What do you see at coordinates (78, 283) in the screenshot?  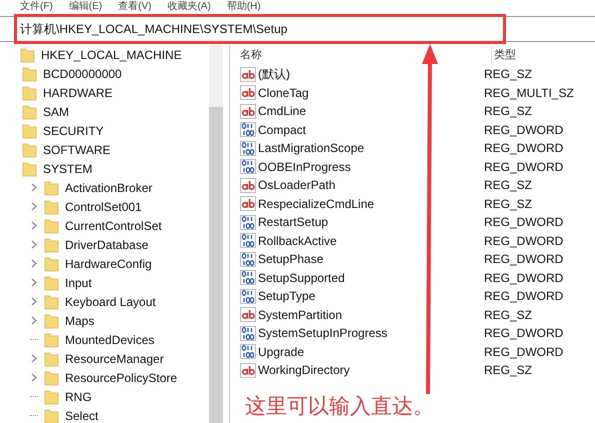 I see `tree-item: Input` at bounding box center [78, 283].